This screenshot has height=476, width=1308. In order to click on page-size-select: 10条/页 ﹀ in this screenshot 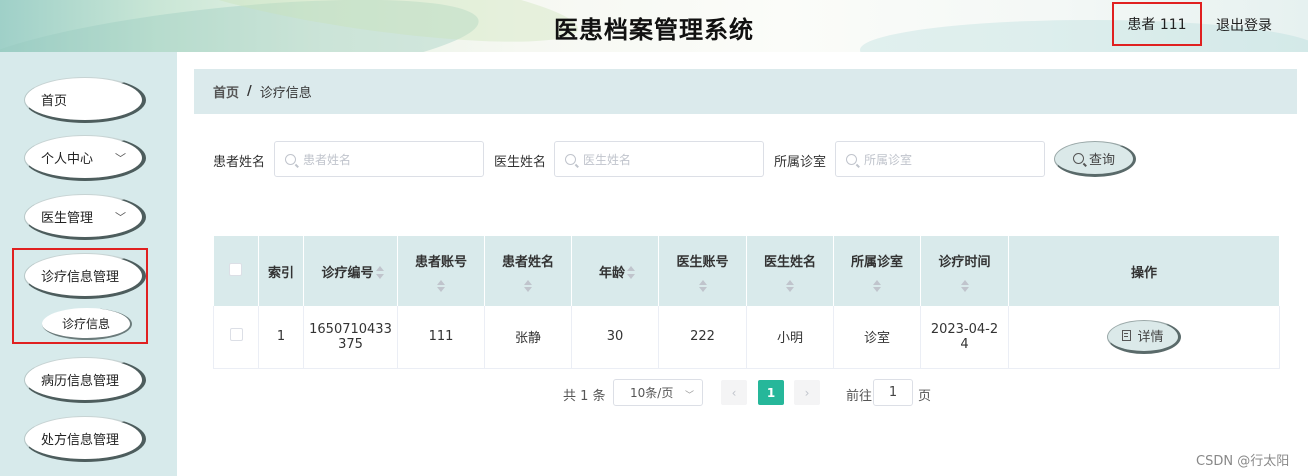, I will do `click(658, 392)`.